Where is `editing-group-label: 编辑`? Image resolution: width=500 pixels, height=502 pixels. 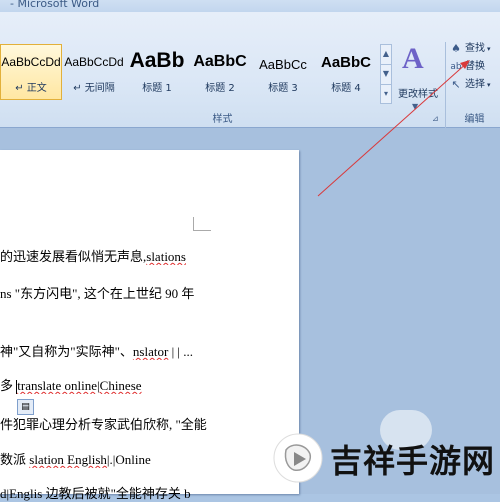
editing-group-label: 编辑 is located at coordinates (474, 119).